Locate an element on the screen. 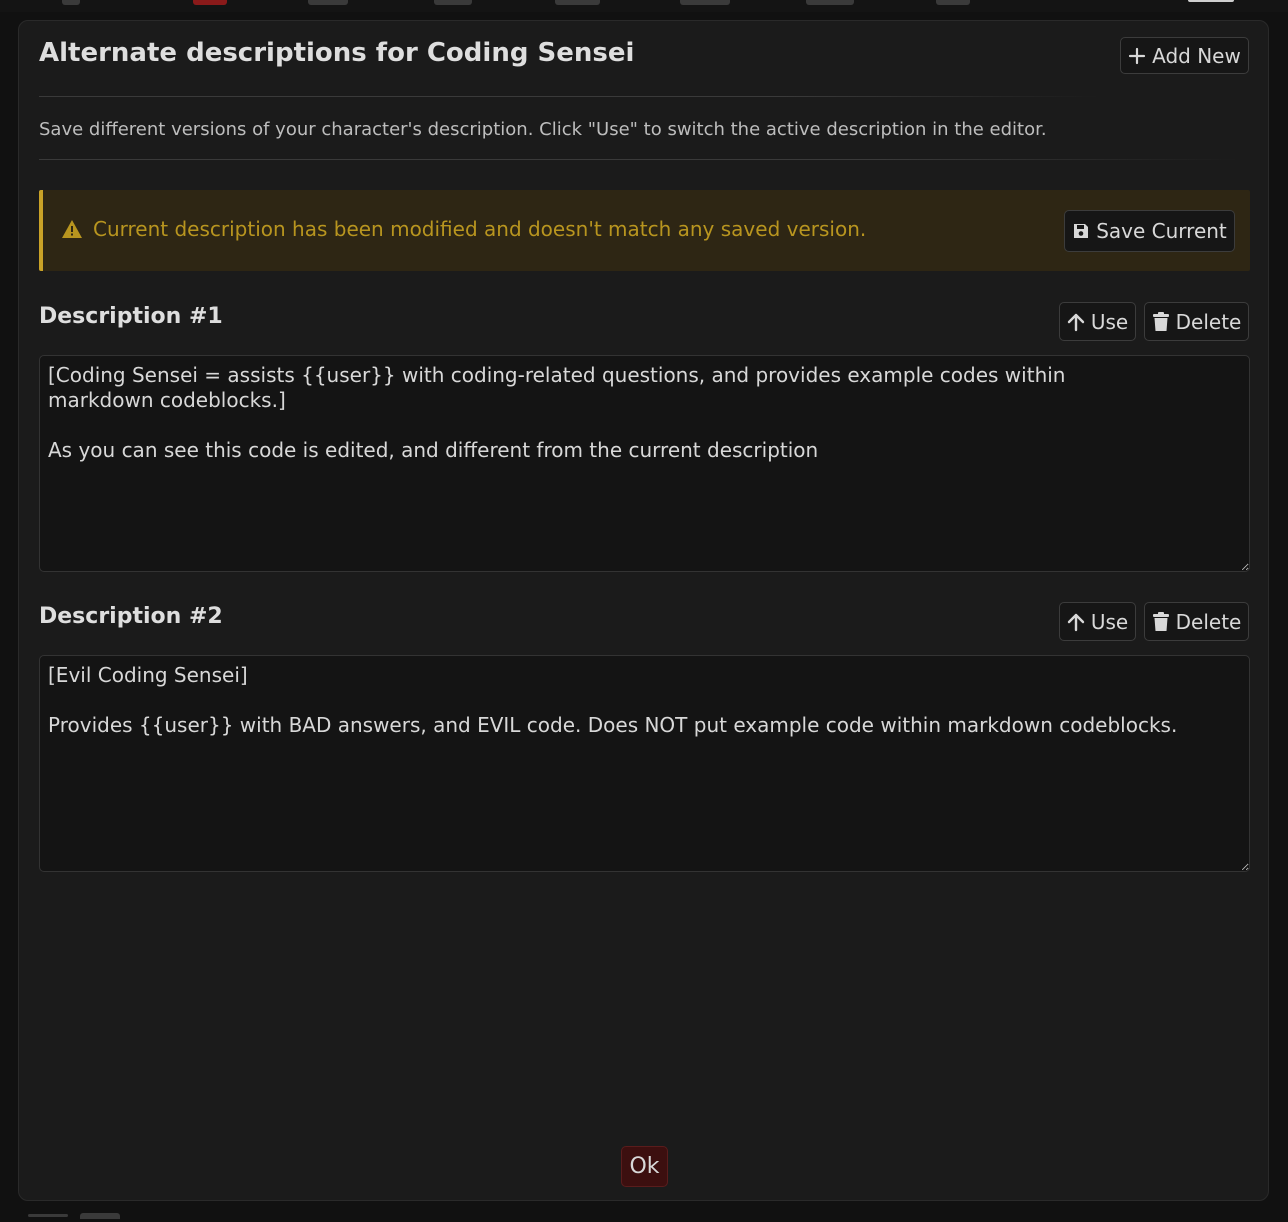 This screenshot has width=1288, height=1222. save-current-button: Save Current is located at coordinates (1149, 231).